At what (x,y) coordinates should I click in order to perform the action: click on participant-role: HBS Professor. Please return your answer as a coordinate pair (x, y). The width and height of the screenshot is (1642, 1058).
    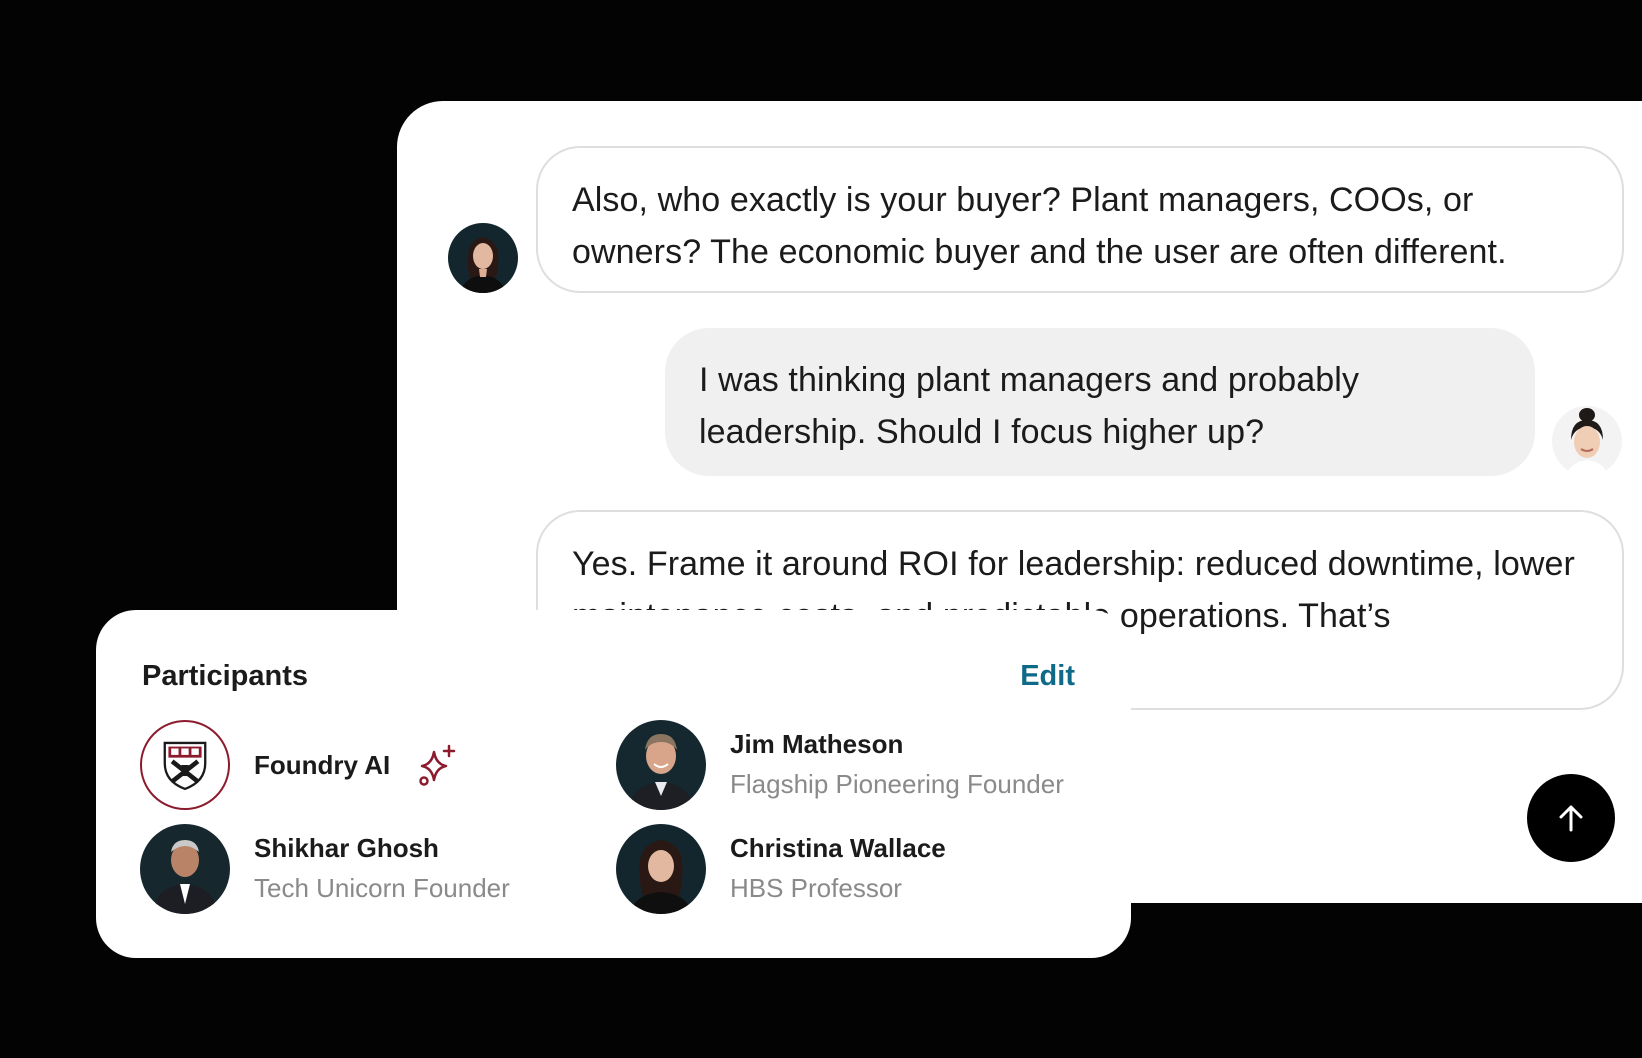
    Looking at the image, I should click on (816, 888).